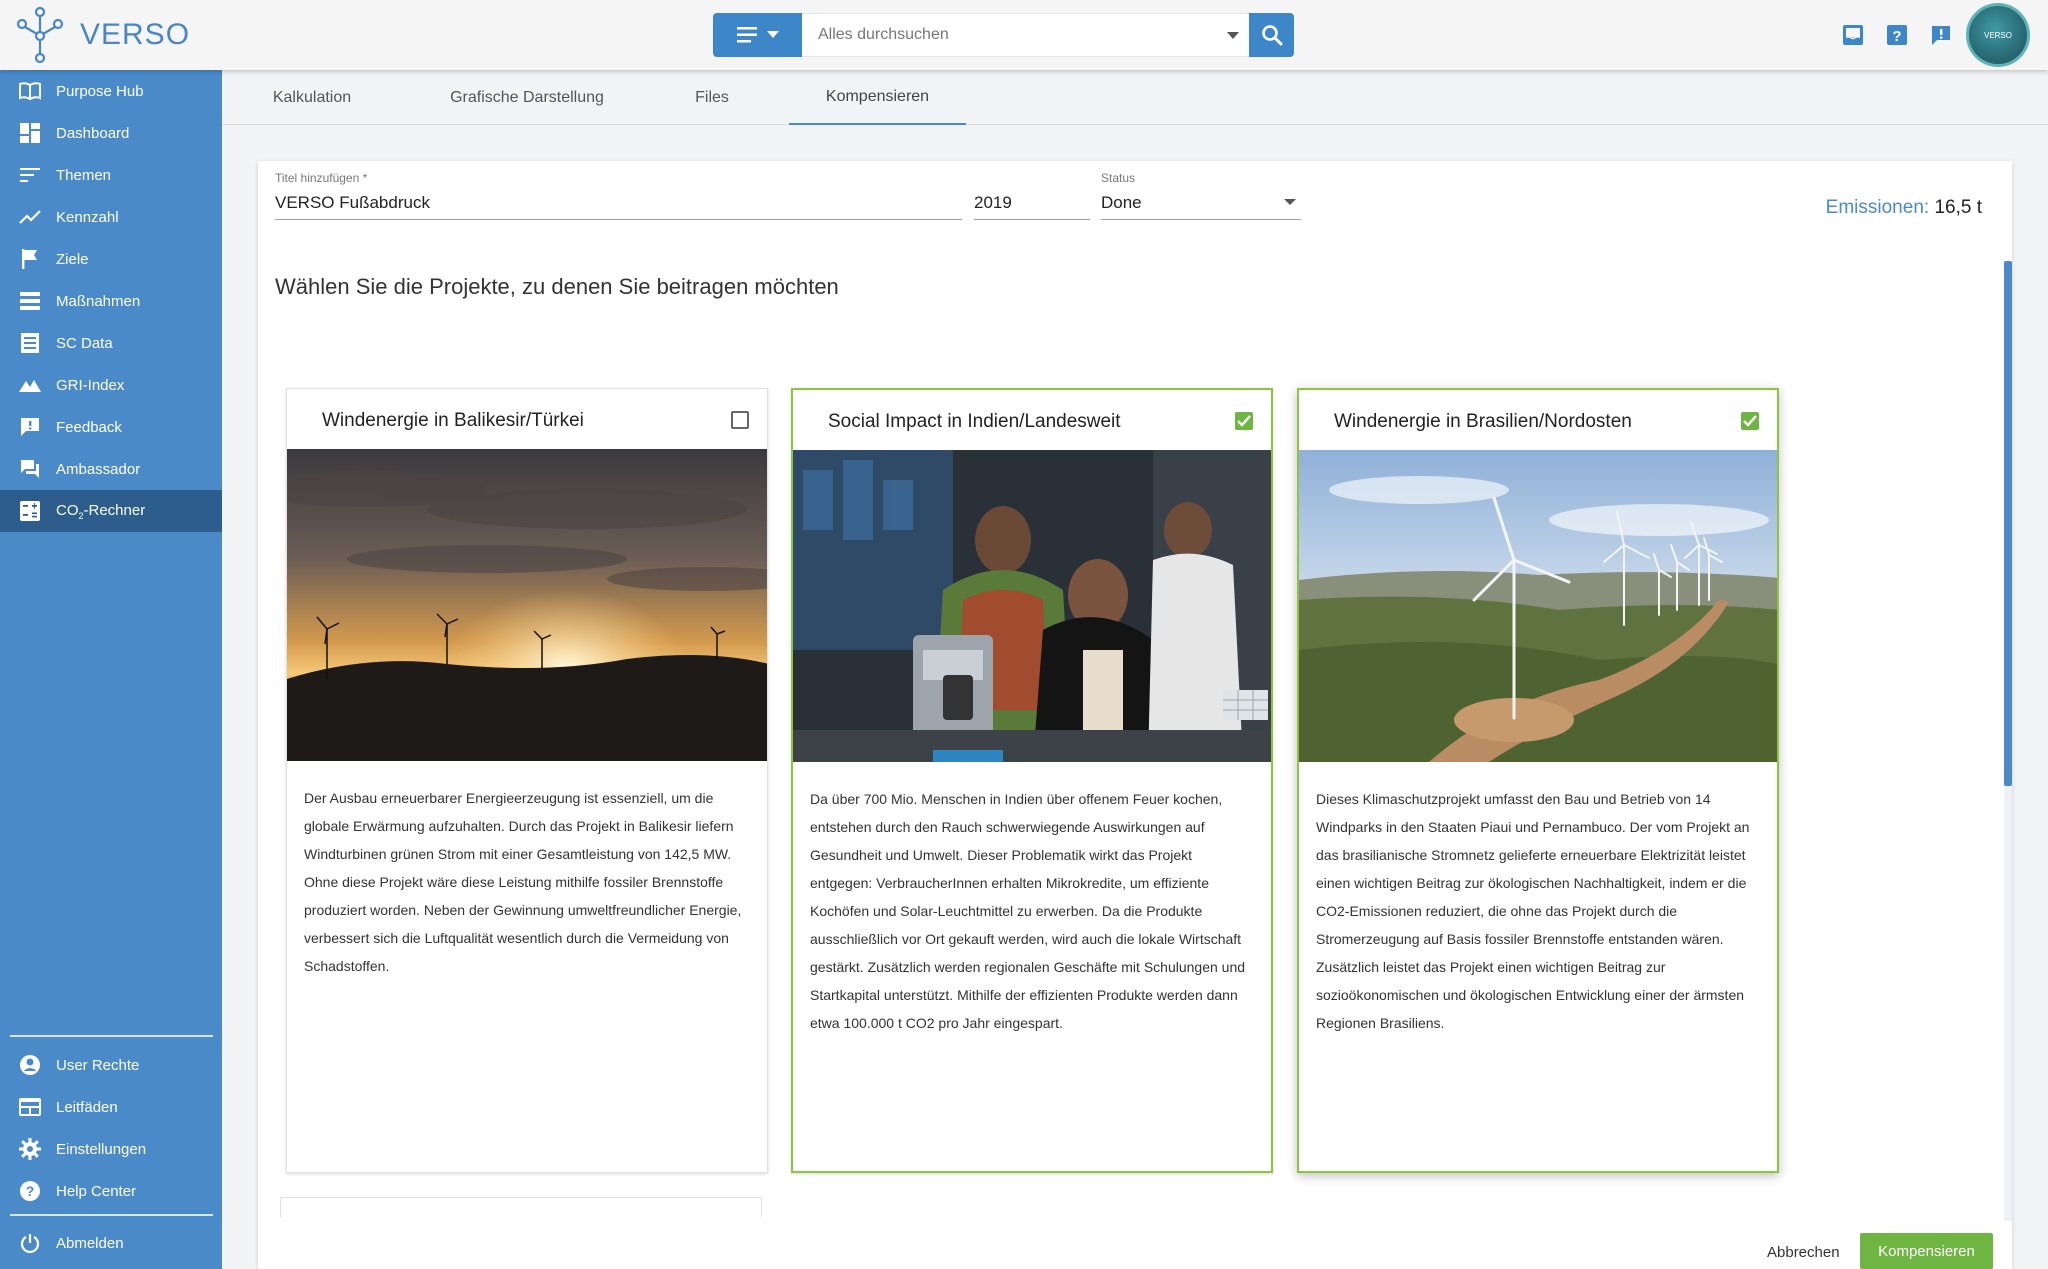 The height and width of the screenshot is (1269, 2048). Describe the element at coordinates (100, 511) in the screenshot. I see `sidebar-item-label: CO2-Rechner` at that location.